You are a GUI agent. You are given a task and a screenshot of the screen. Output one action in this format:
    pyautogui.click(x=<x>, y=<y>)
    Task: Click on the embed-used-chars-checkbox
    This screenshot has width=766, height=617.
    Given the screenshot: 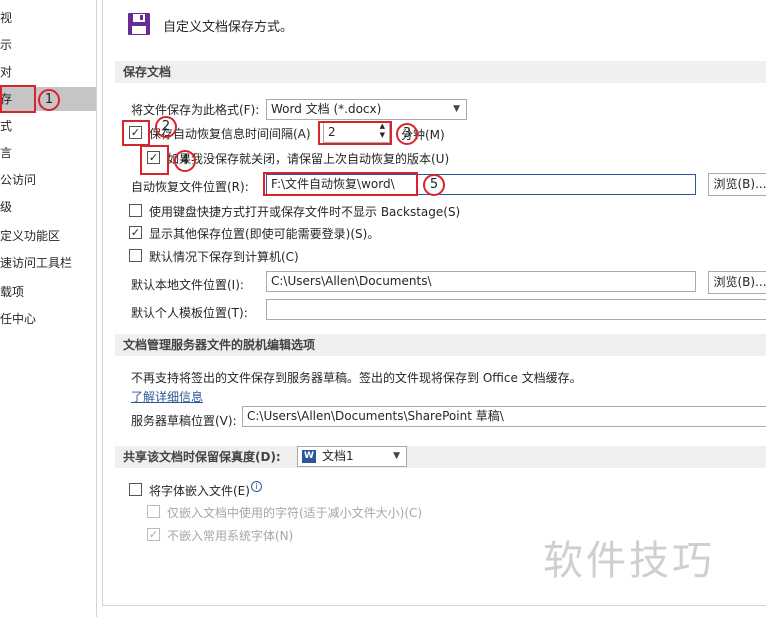 What is the action you would take?
    pyautogui.click(x=153, y=511)
    